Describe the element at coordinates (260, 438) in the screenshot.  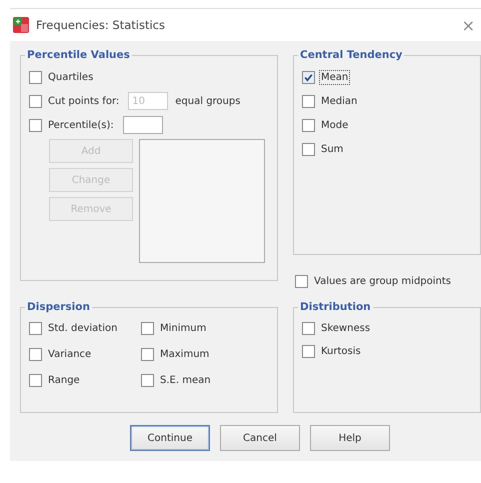
I see `dialog-button: Cancel` at that location.